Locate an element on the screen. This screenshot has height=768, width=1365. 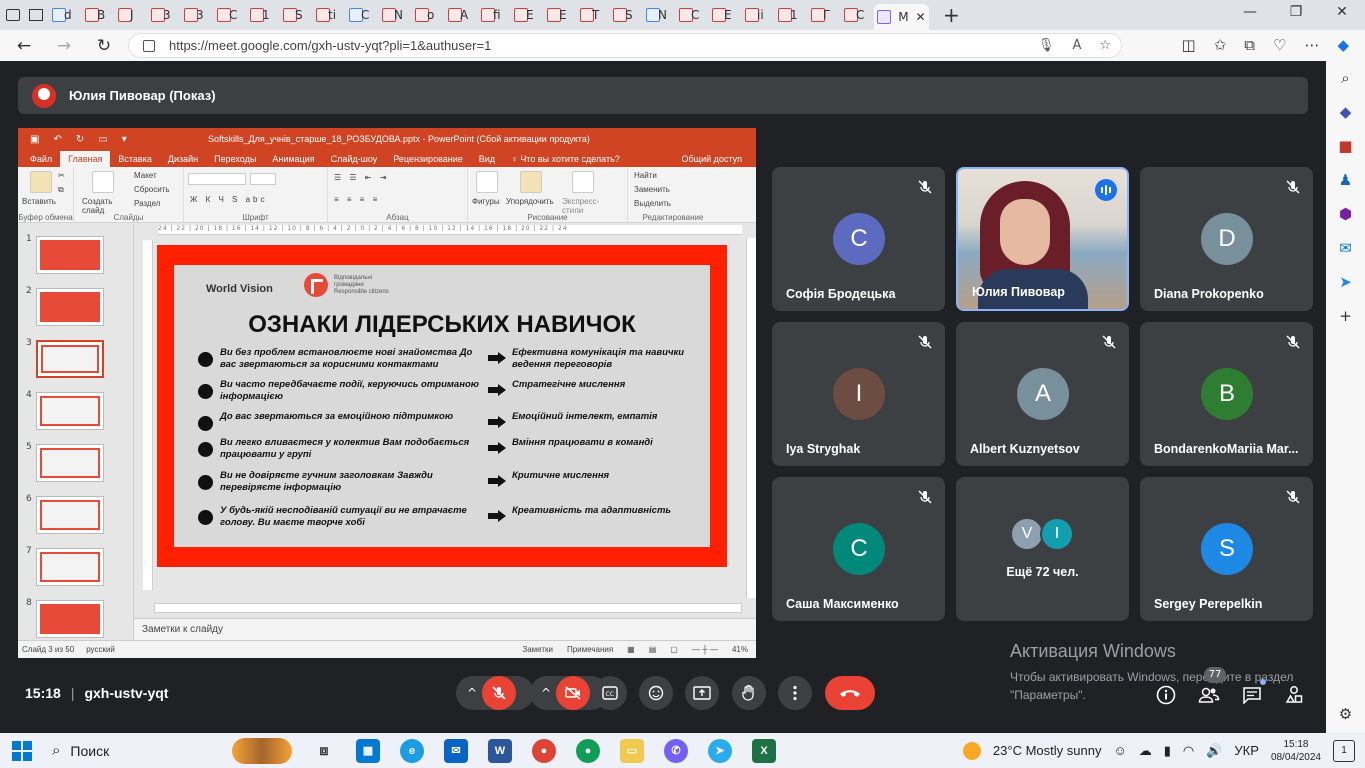
captions-button: CC is located at coordinates (610, 693).